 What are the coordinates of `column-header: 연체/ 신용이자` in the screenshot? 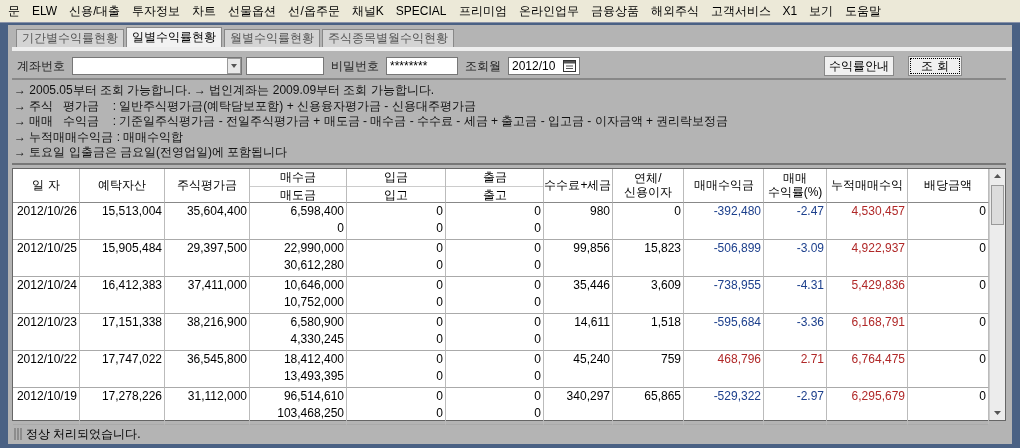 It's located at (648, 185).